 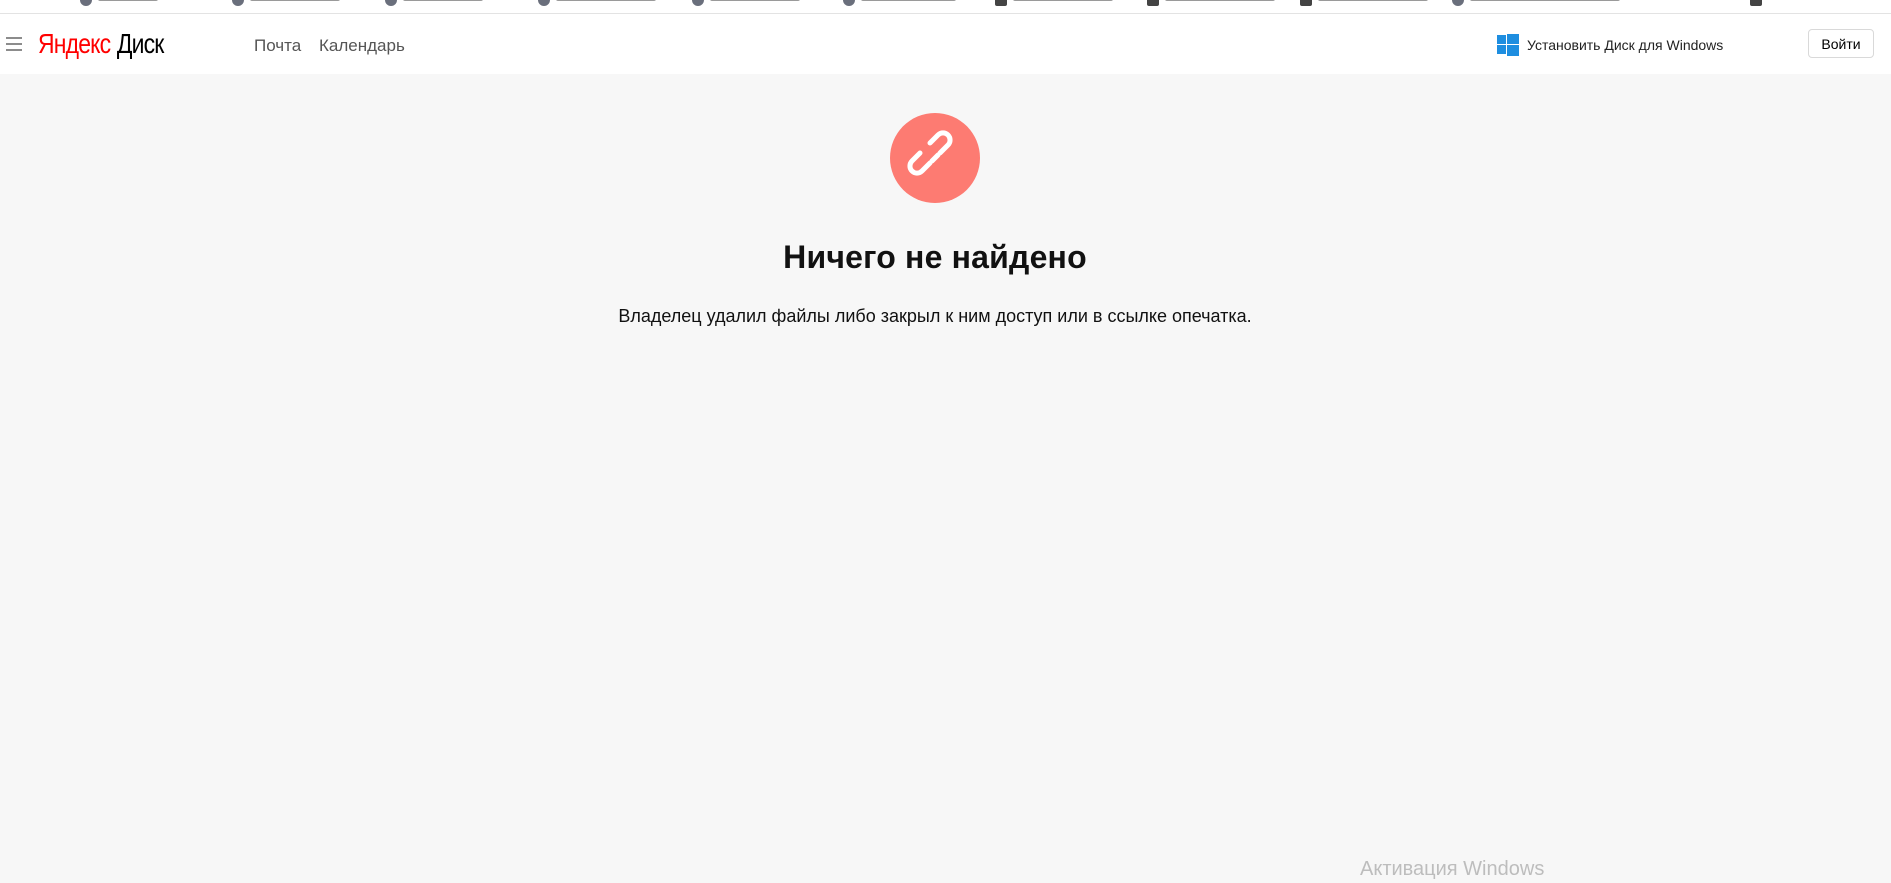 I want to click on logo-product: Диск, so click(x=140, y=43).